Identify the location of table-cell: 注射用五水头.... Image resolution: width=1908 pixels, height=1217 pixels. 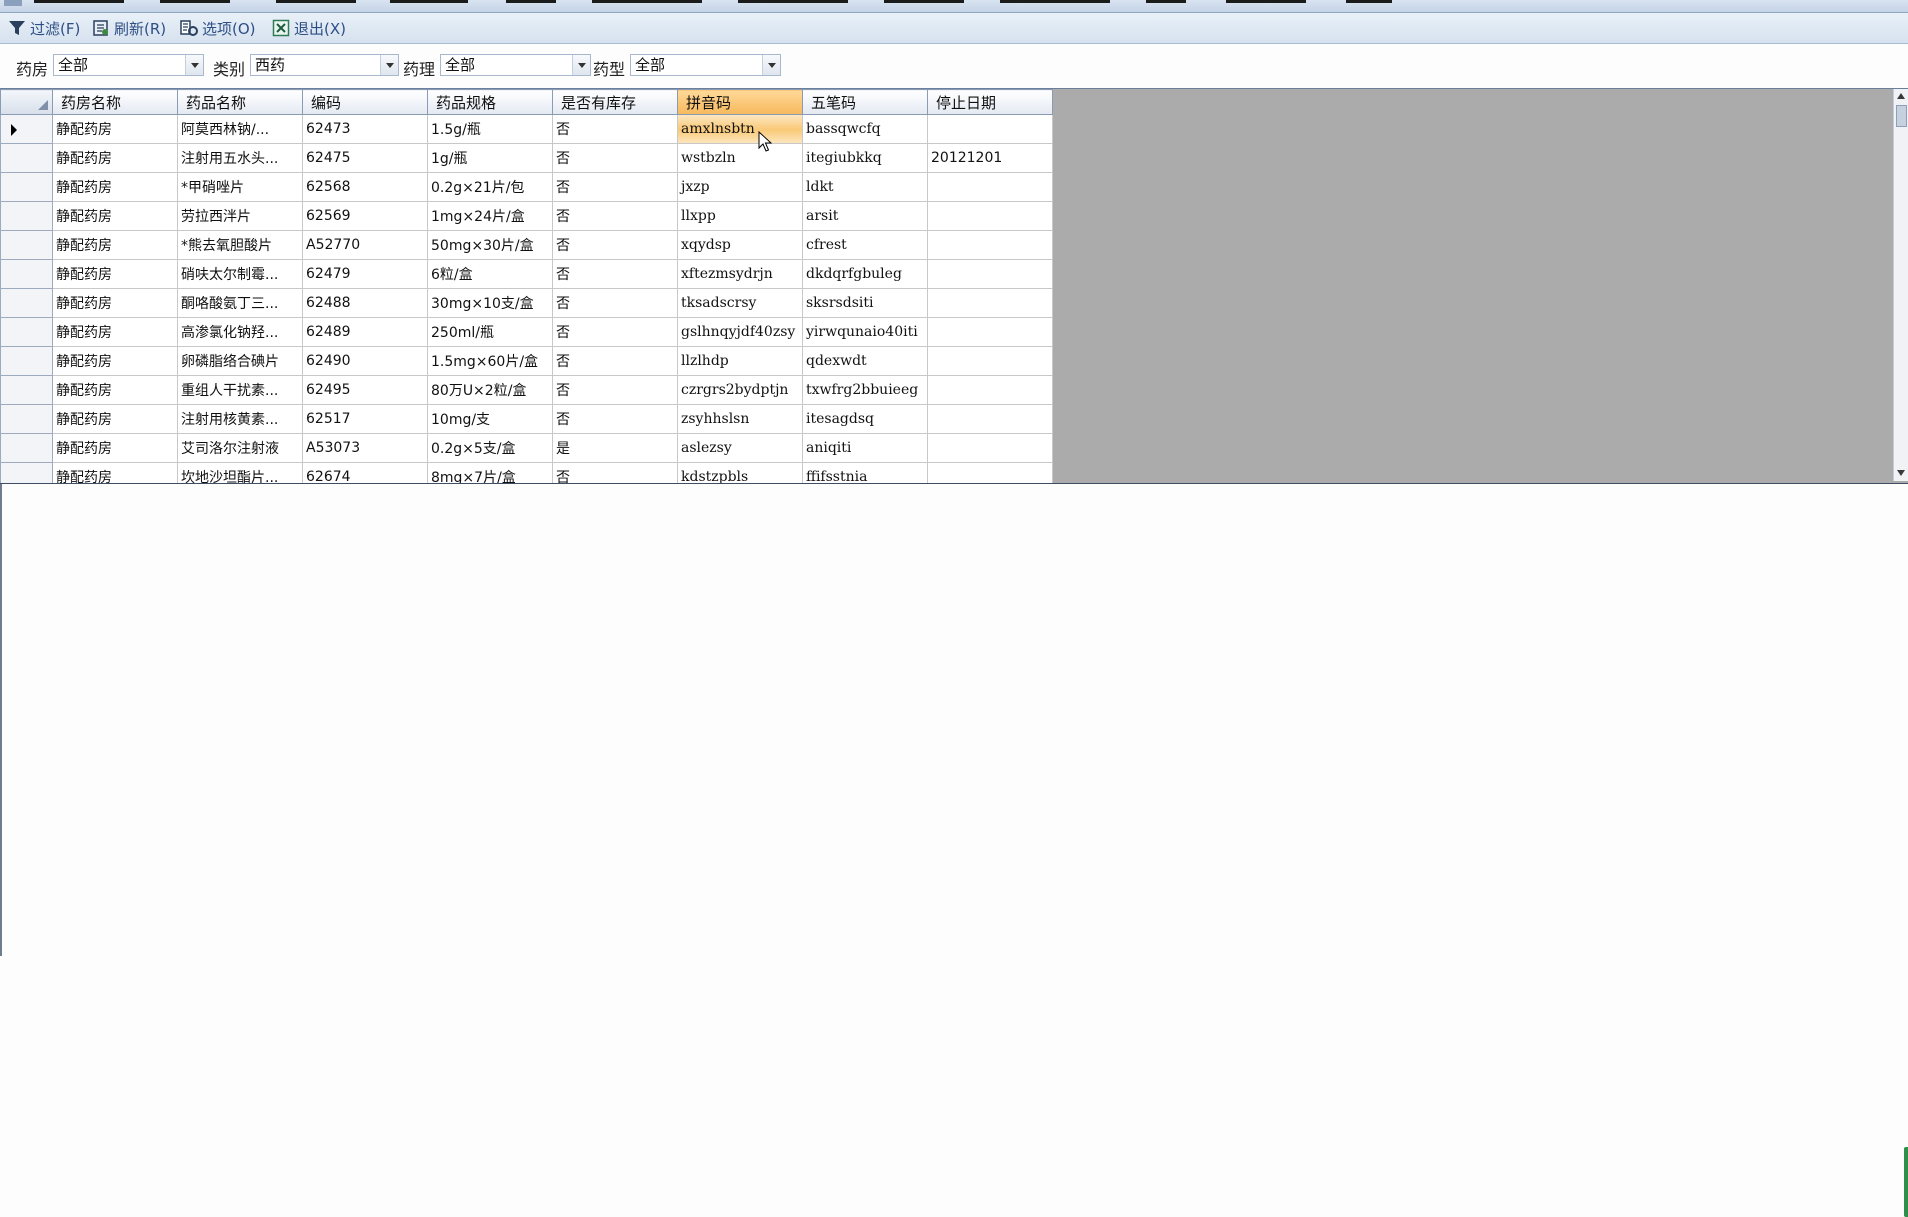
(240, 158).